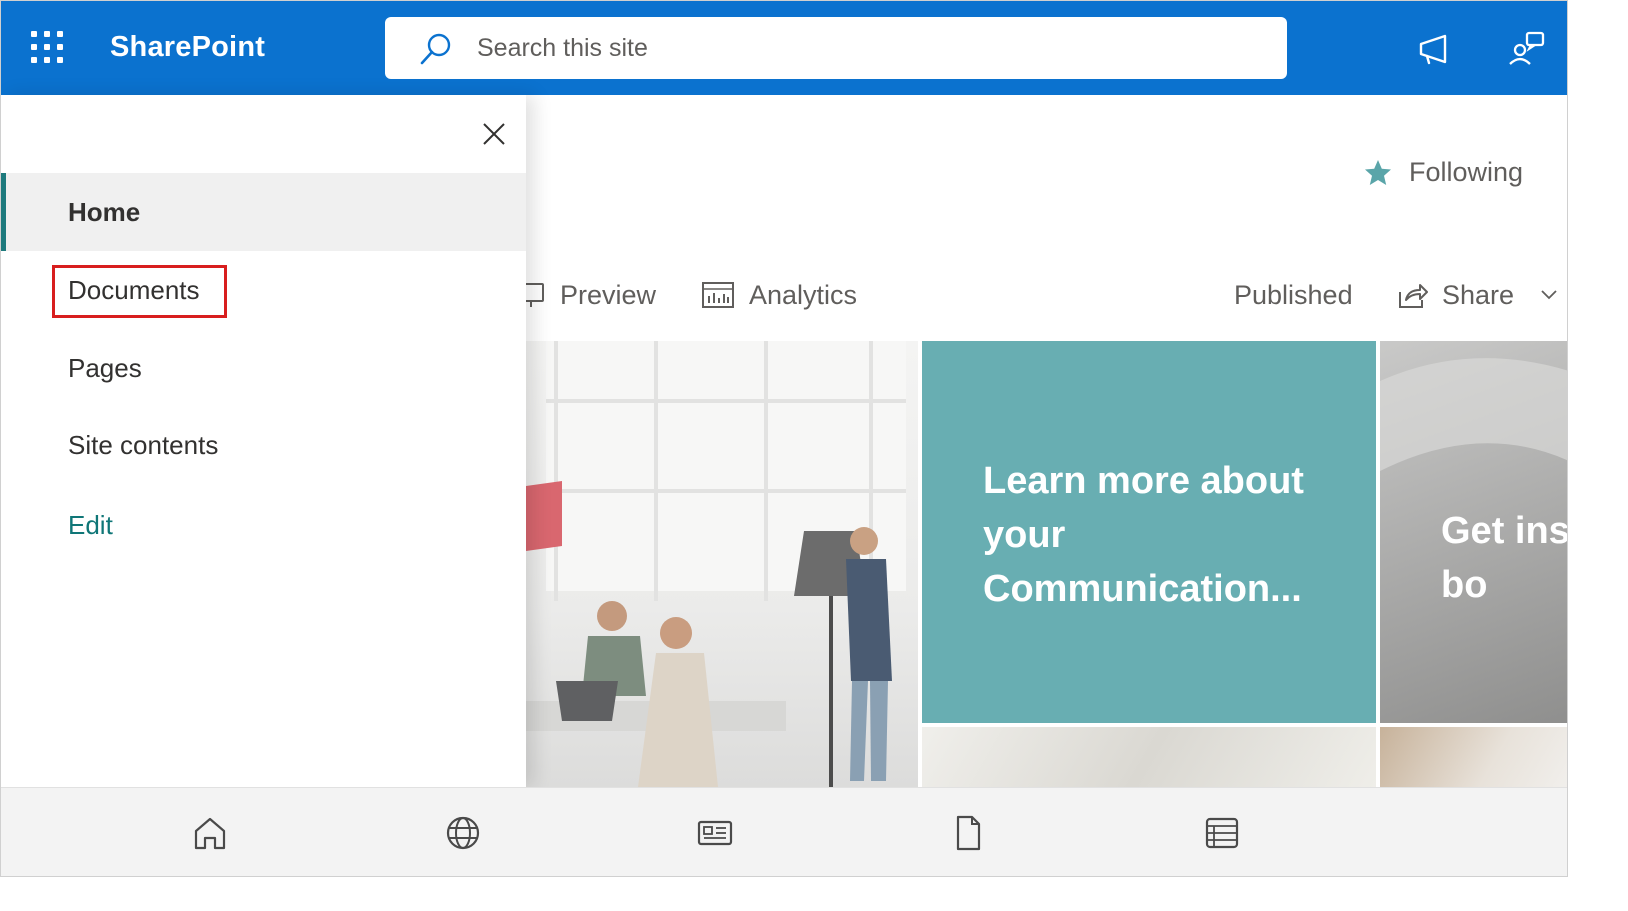 The image size is (1628, 911). Describe the element at coordinates (1504, 558) in the screenshot. I see `hero-tile-title: Get insp the Sha look bo` at that location.